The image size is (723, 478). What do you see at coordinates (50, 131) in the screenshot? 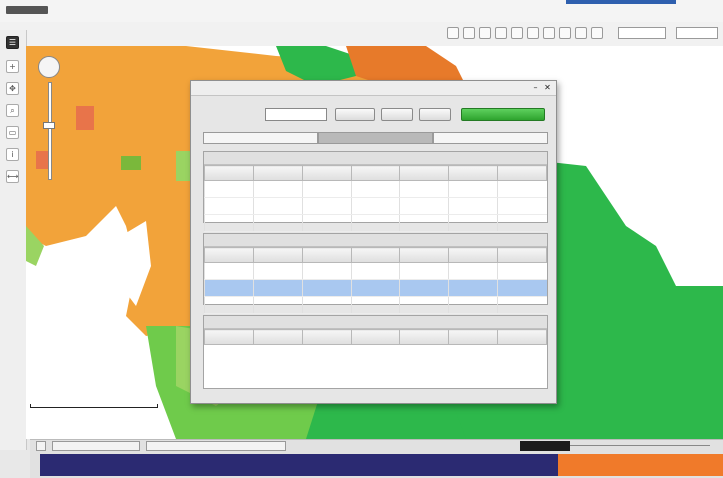
I see `zoom-track` at bounding box center [50, 131].